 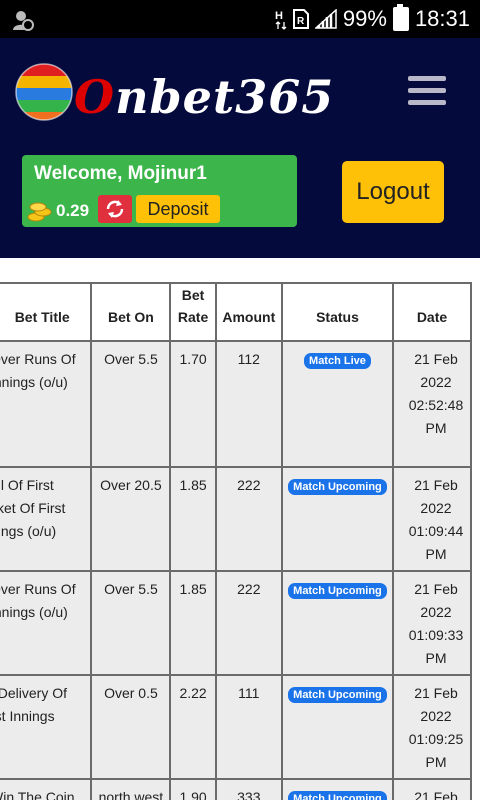 I want to click on logo-text: Onbet365, so click(x=204, y=97).